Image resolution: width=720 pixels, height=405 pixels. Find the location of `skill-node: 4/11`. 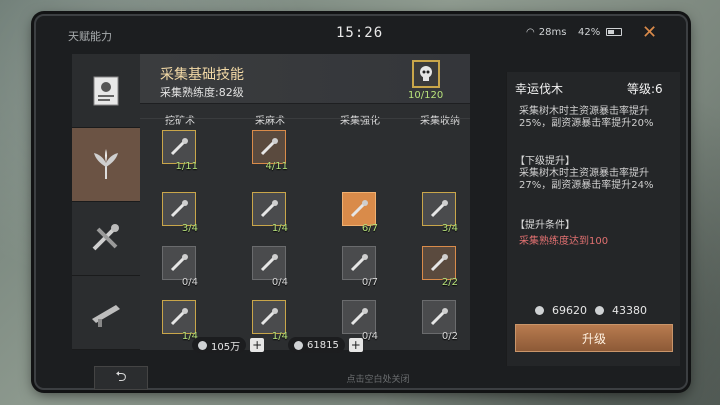

skill-node: 4/11 is located at coordinates (270, 151).